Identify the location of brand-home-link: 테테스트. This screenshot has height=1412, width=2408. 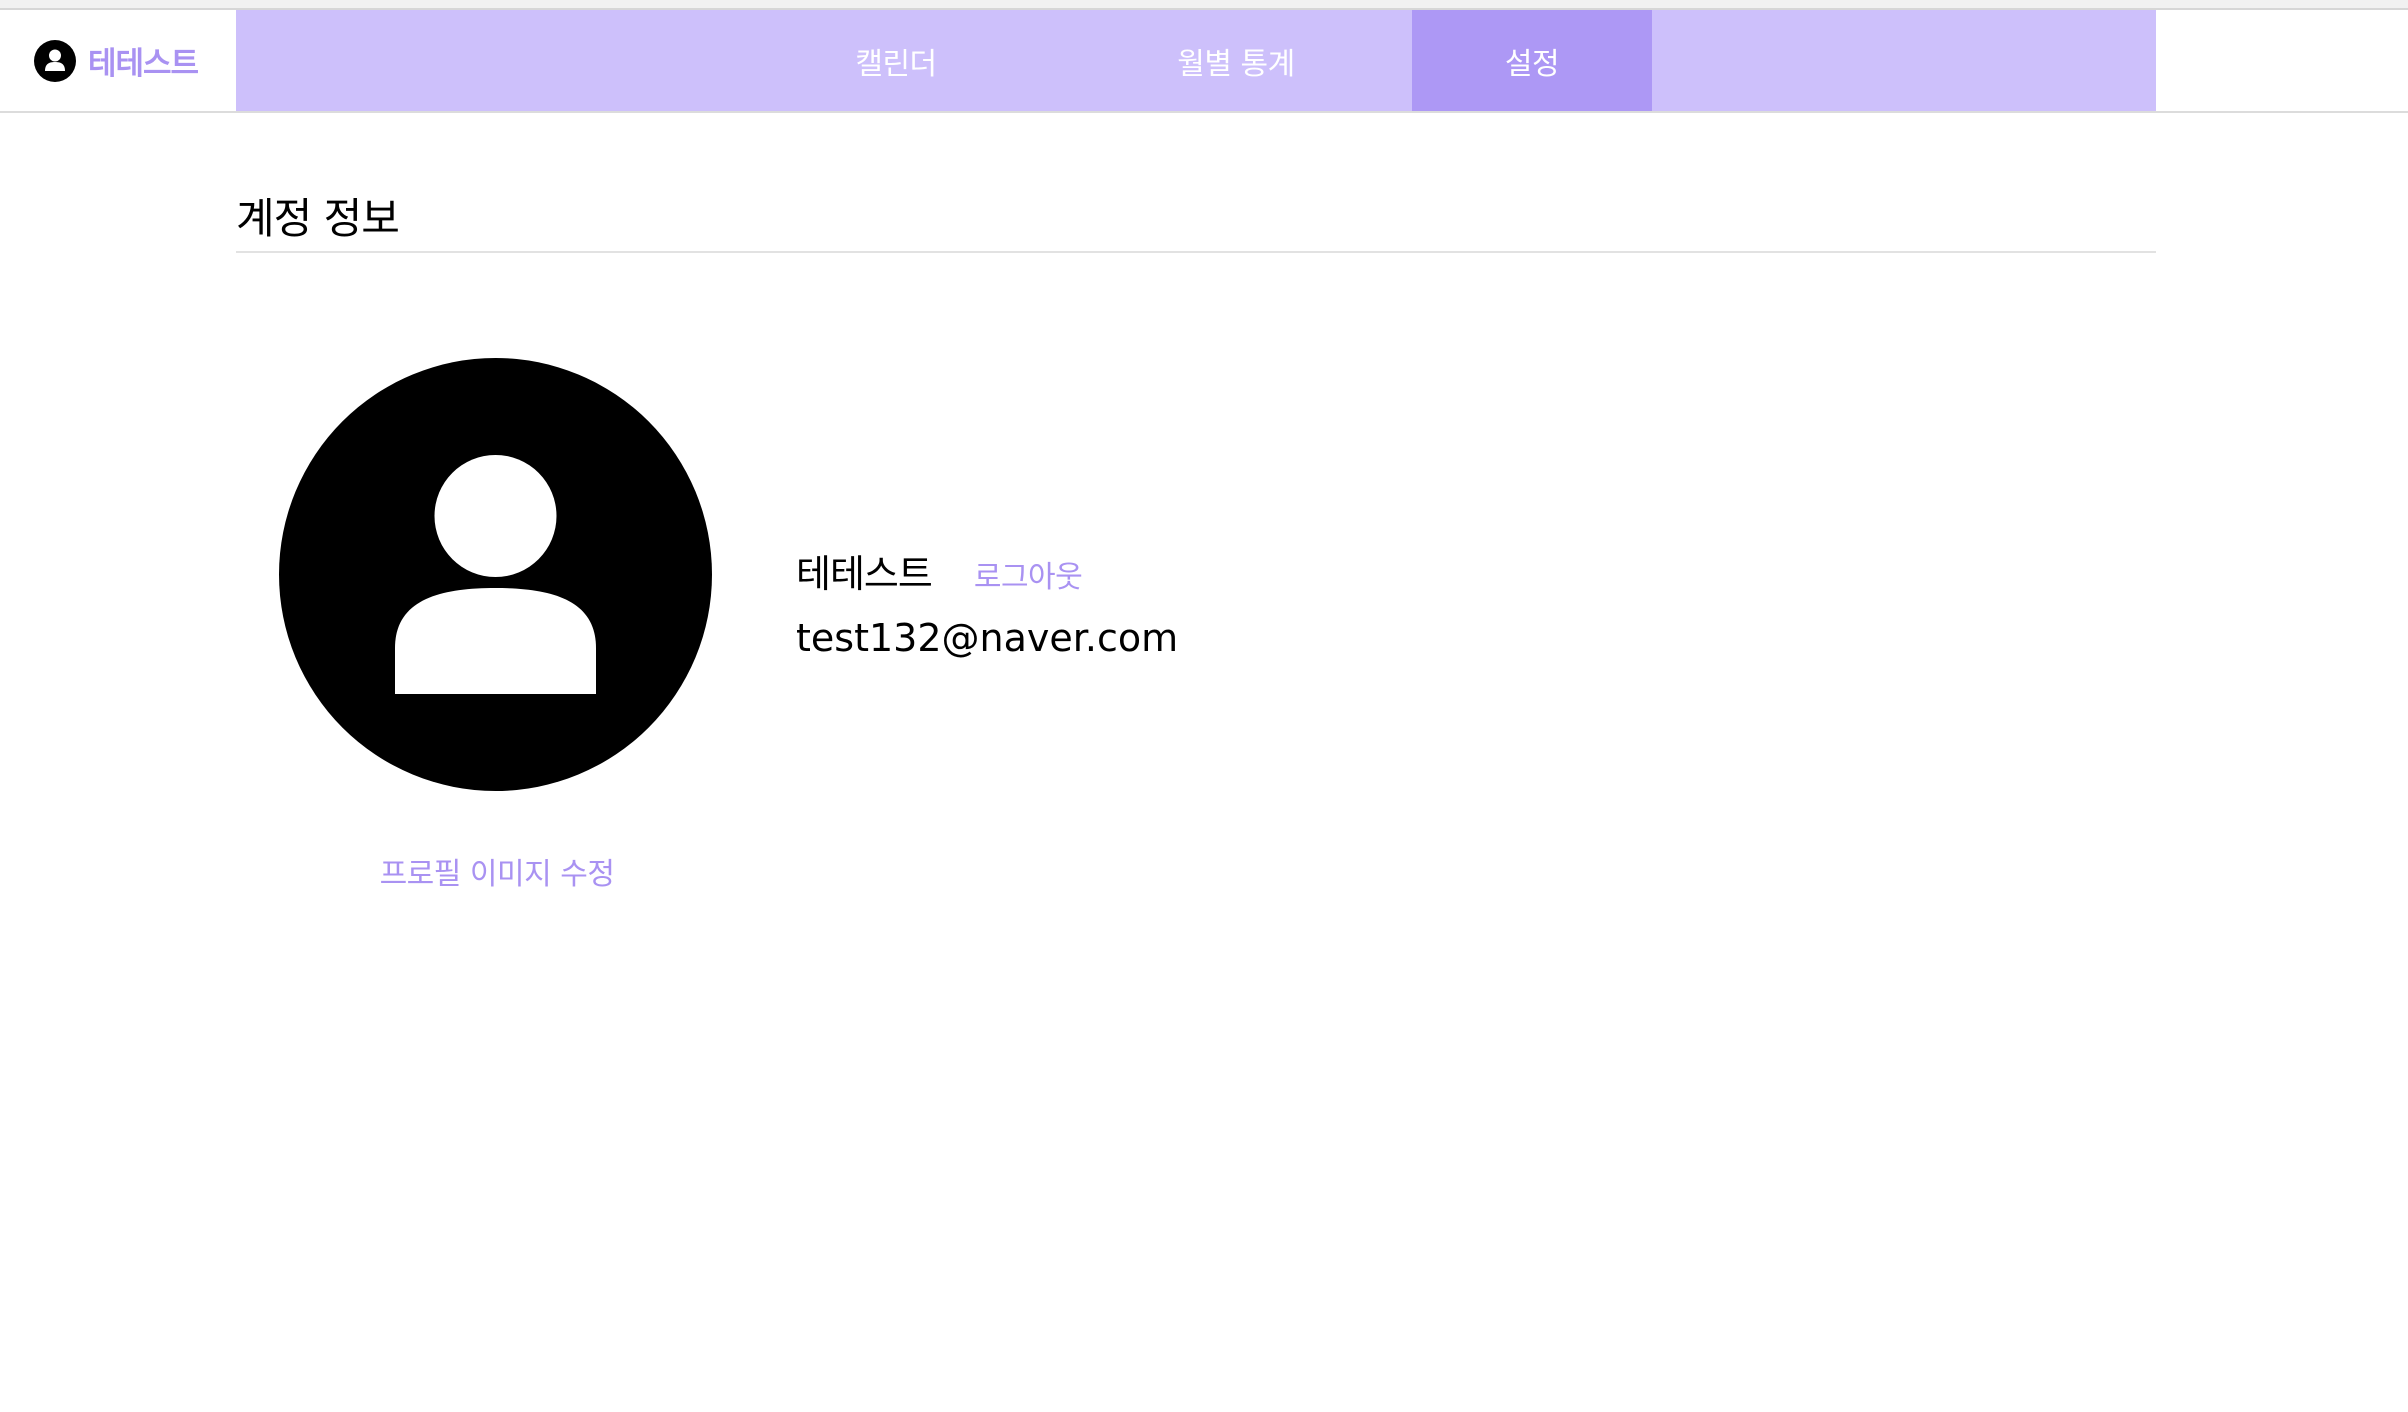
(116, 60).